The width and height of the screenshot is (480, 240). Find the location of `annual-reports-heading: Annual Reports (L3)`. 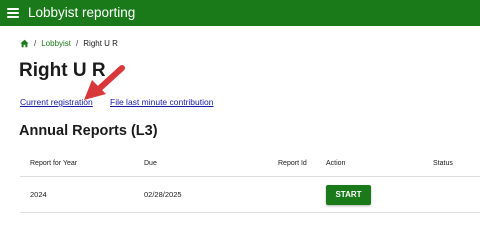

annual-reports-heading: Annual Reports (L3) is located at coordinates (88, 131).